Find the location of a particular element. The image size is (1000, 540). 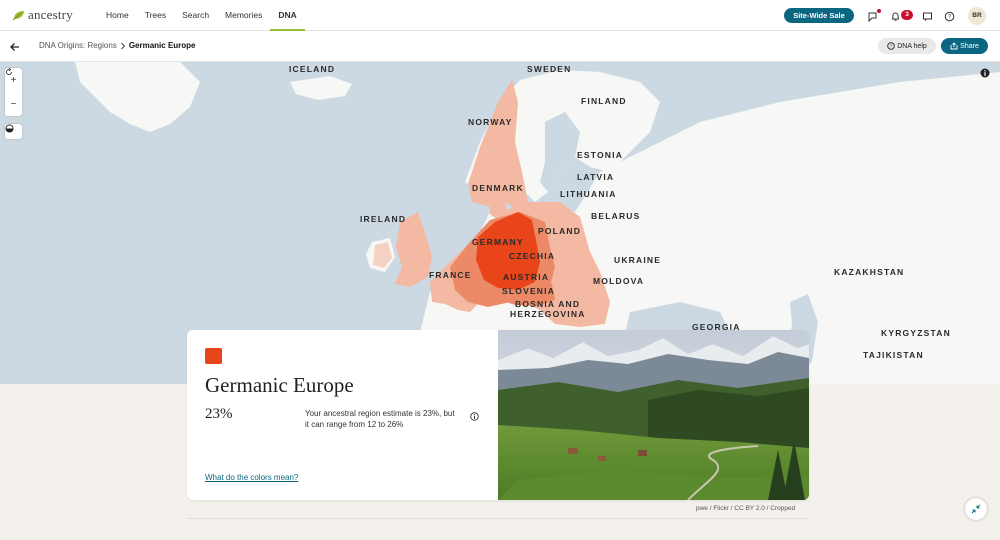

reset-view-icon is located at coordinates (9, 72).